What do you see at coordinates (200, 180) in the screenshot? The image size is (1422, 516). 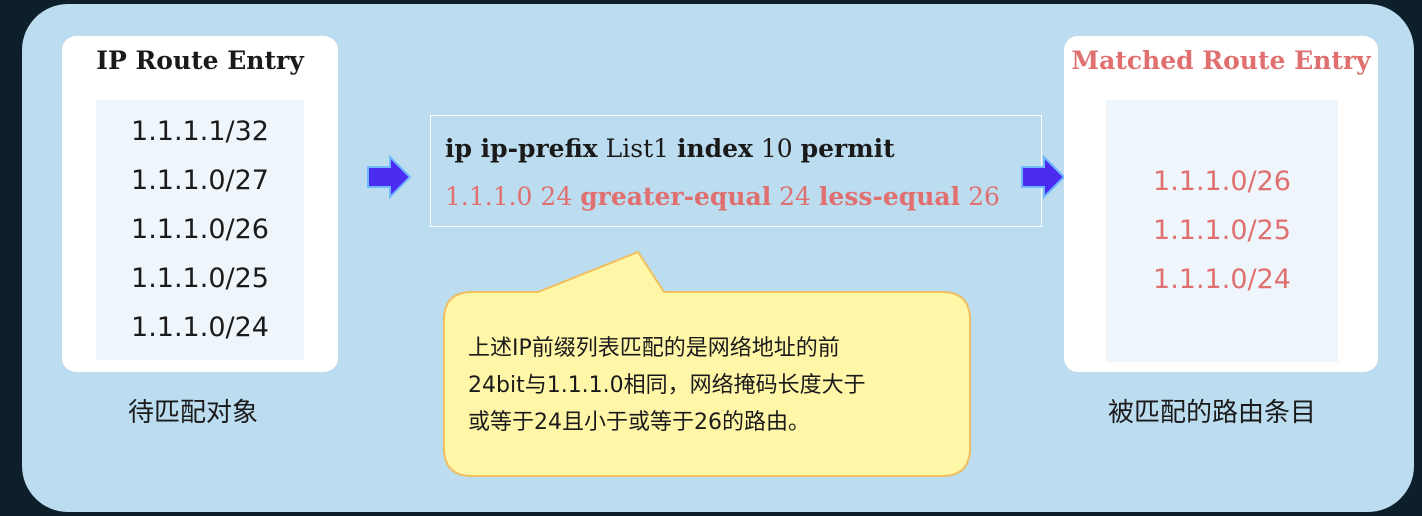 I see `route-entry: 1.1.1.0/27` at bounding box center [200, 180].